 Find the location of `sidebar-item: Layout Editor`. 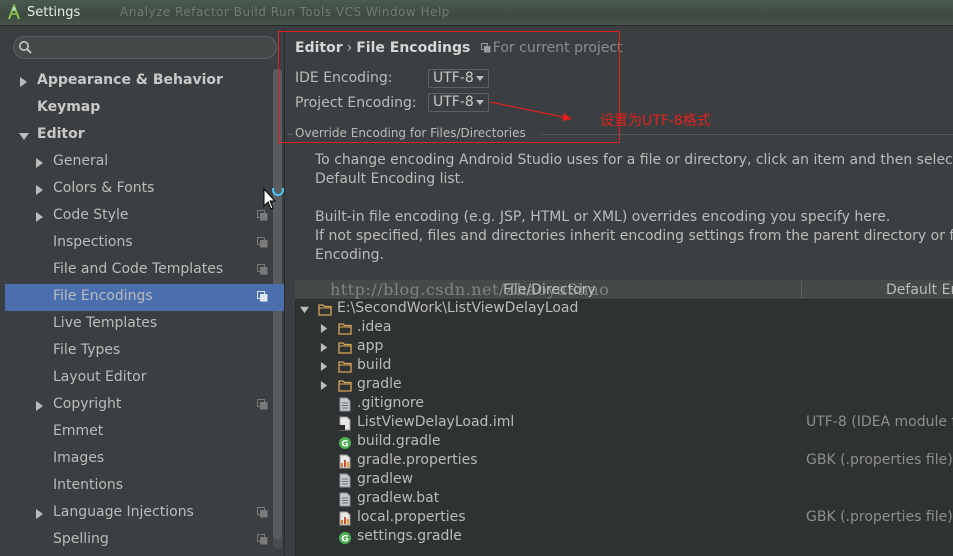

sidebar-item: Layout Editor is located at coordinates (142, 378).